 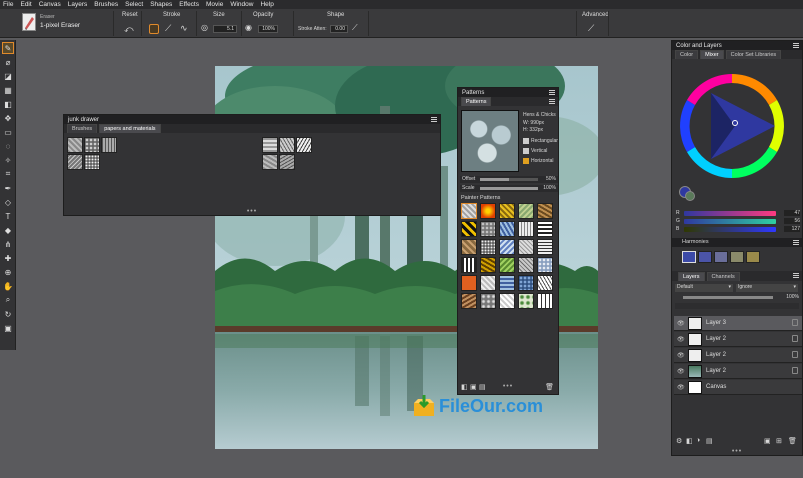 I want to click on tab-papers-and-materials: papers and materials, so click(x=130, y=128).